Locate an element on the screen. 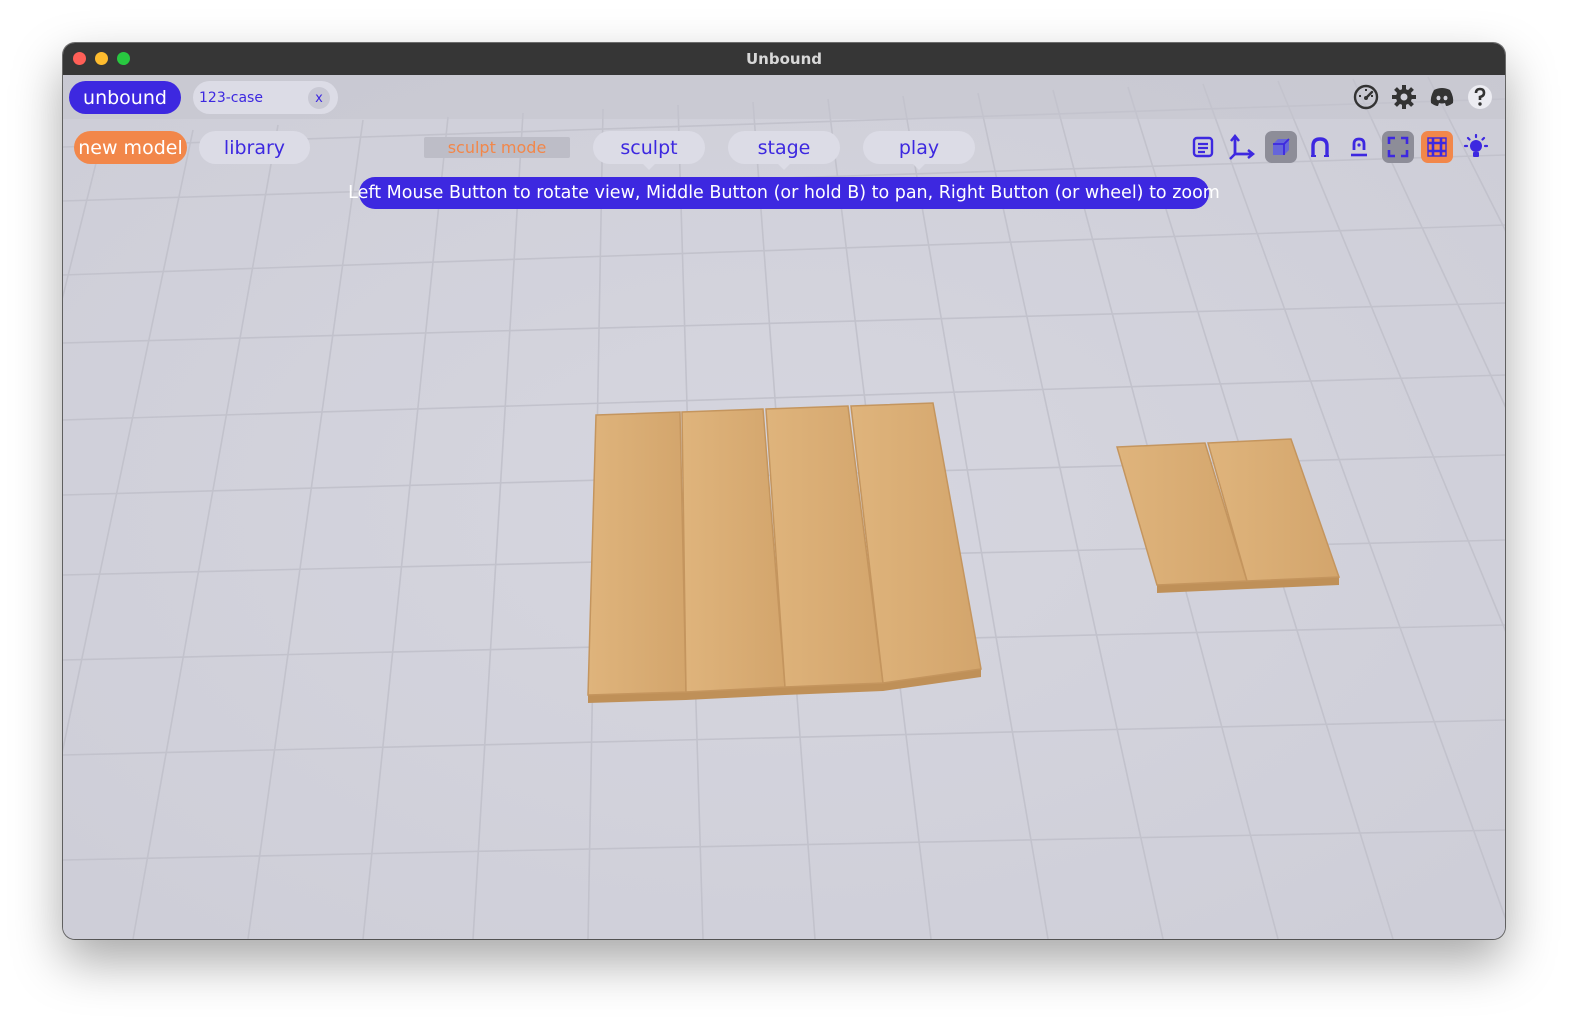 This screenshot has height=1024, width=1570. document-tab: 123-case x is located at coordinates (265, 97).